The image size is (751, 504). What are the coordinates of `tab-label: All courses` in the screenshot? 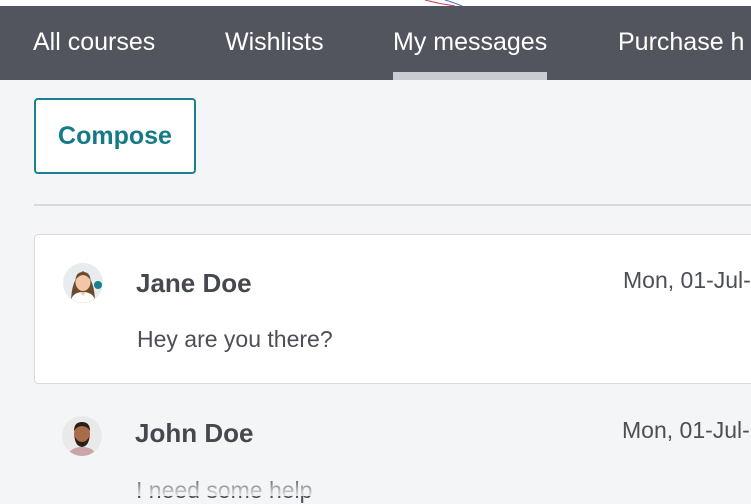 It's located at (94, 42).